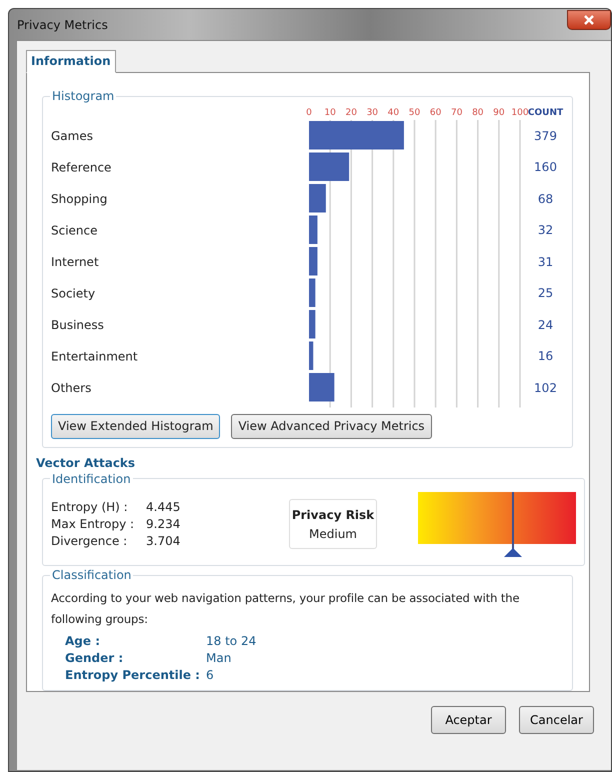  Describe the element at coordinates (83, 641) in the screenshot. I see `group-label: Age :` at that location.